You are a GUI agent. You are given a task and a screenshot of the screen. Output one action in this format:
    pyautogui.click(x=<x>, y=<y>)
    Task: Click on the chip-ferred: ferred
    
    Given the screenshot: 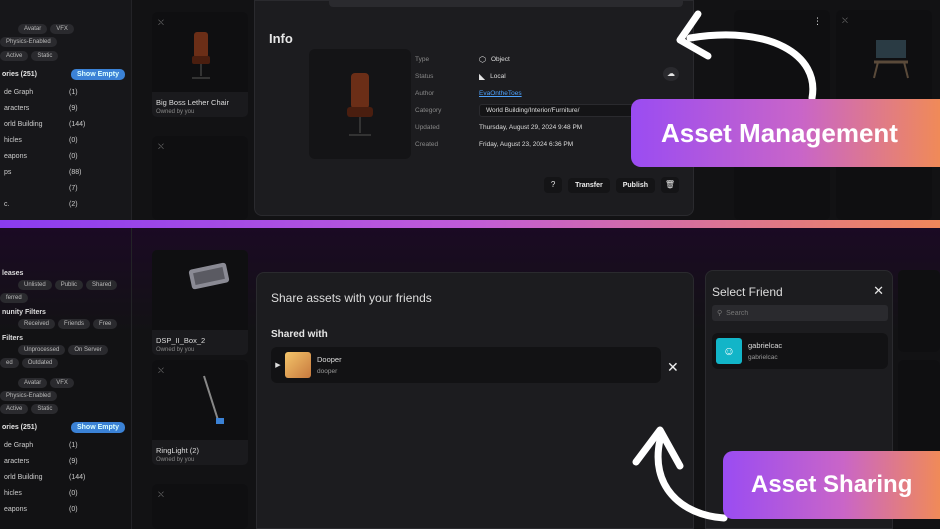 What is the action you would take?
    pyautogui.click(x=14, y=298)
    